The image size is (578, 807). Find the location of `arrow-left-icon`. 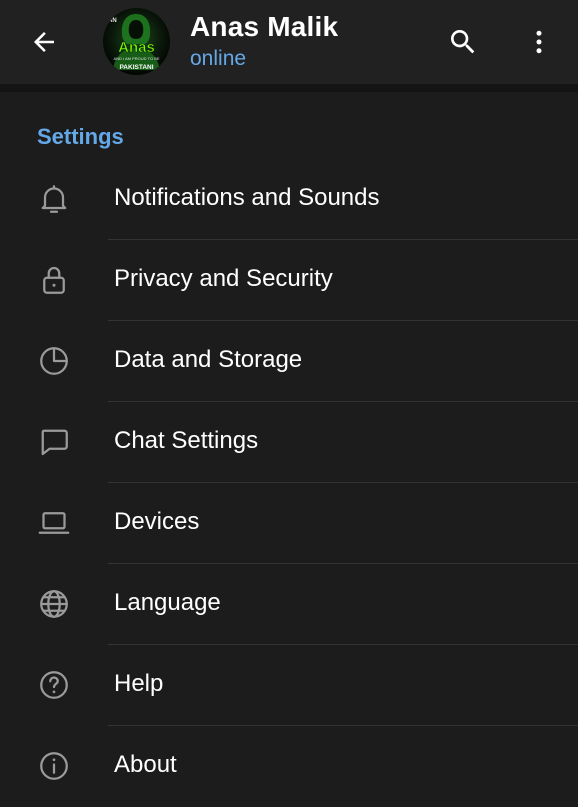

arrow-left-icon is located at coordinates (44, 42).